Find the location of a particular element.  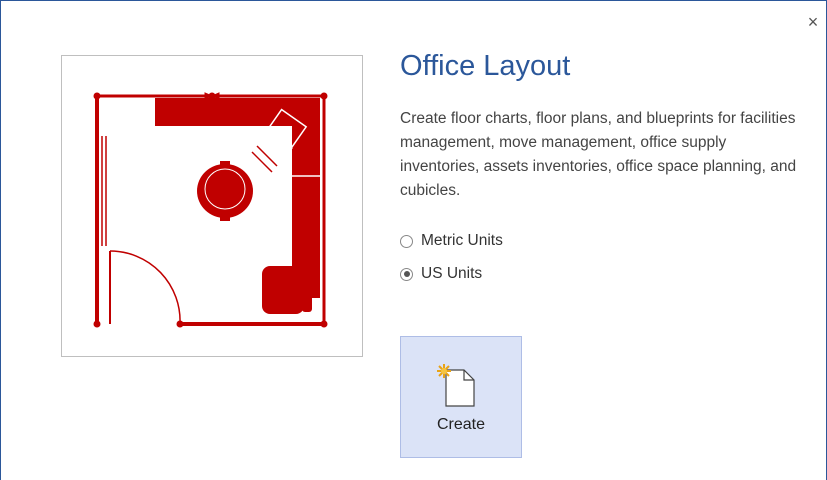

radio-circle-icon is located at coordinates (406, 241).